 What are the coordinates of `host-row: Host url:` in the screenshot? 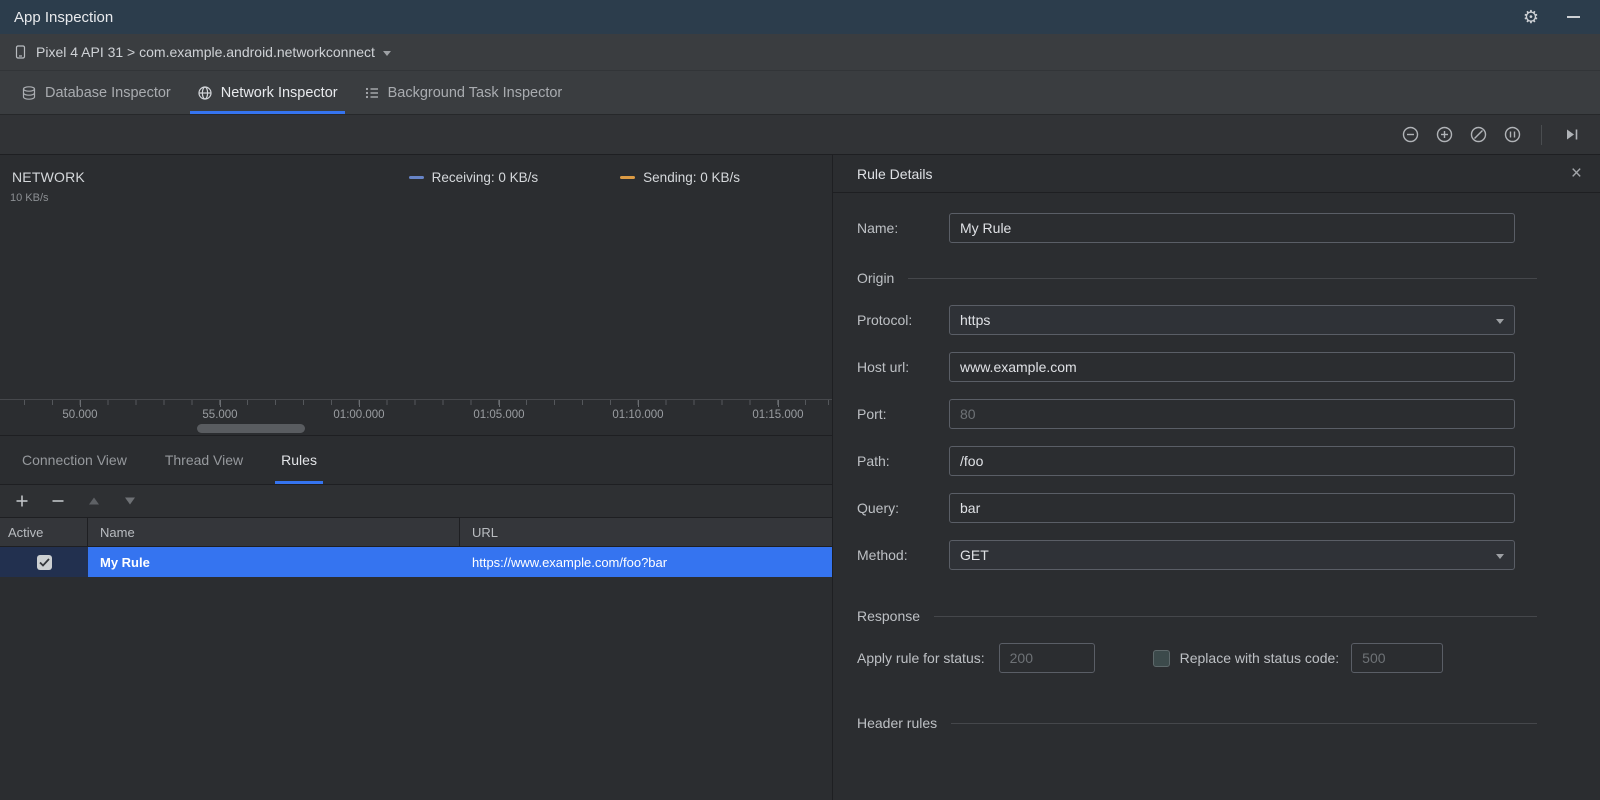 It's located at (1228, 367).